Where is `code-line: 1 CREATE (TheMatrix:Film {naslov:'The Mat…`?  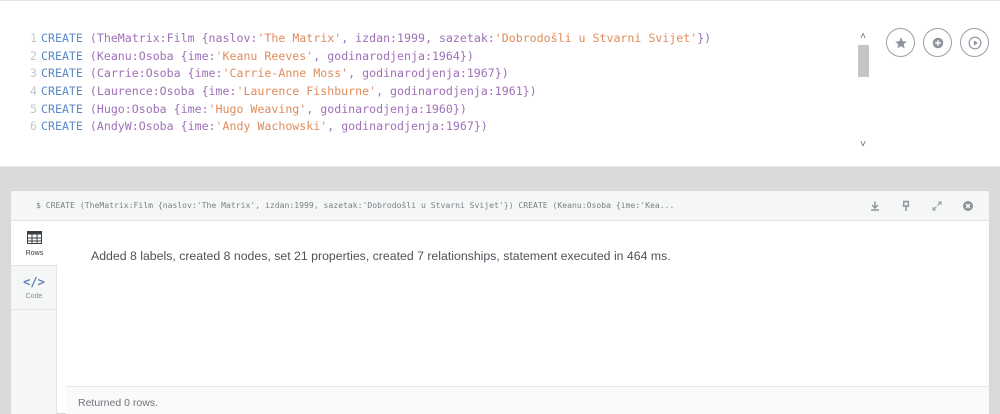 code-line: 1 CREATE (TheMatrix:Film {naslov:'The Mat… is located at coordinates (443, 39).